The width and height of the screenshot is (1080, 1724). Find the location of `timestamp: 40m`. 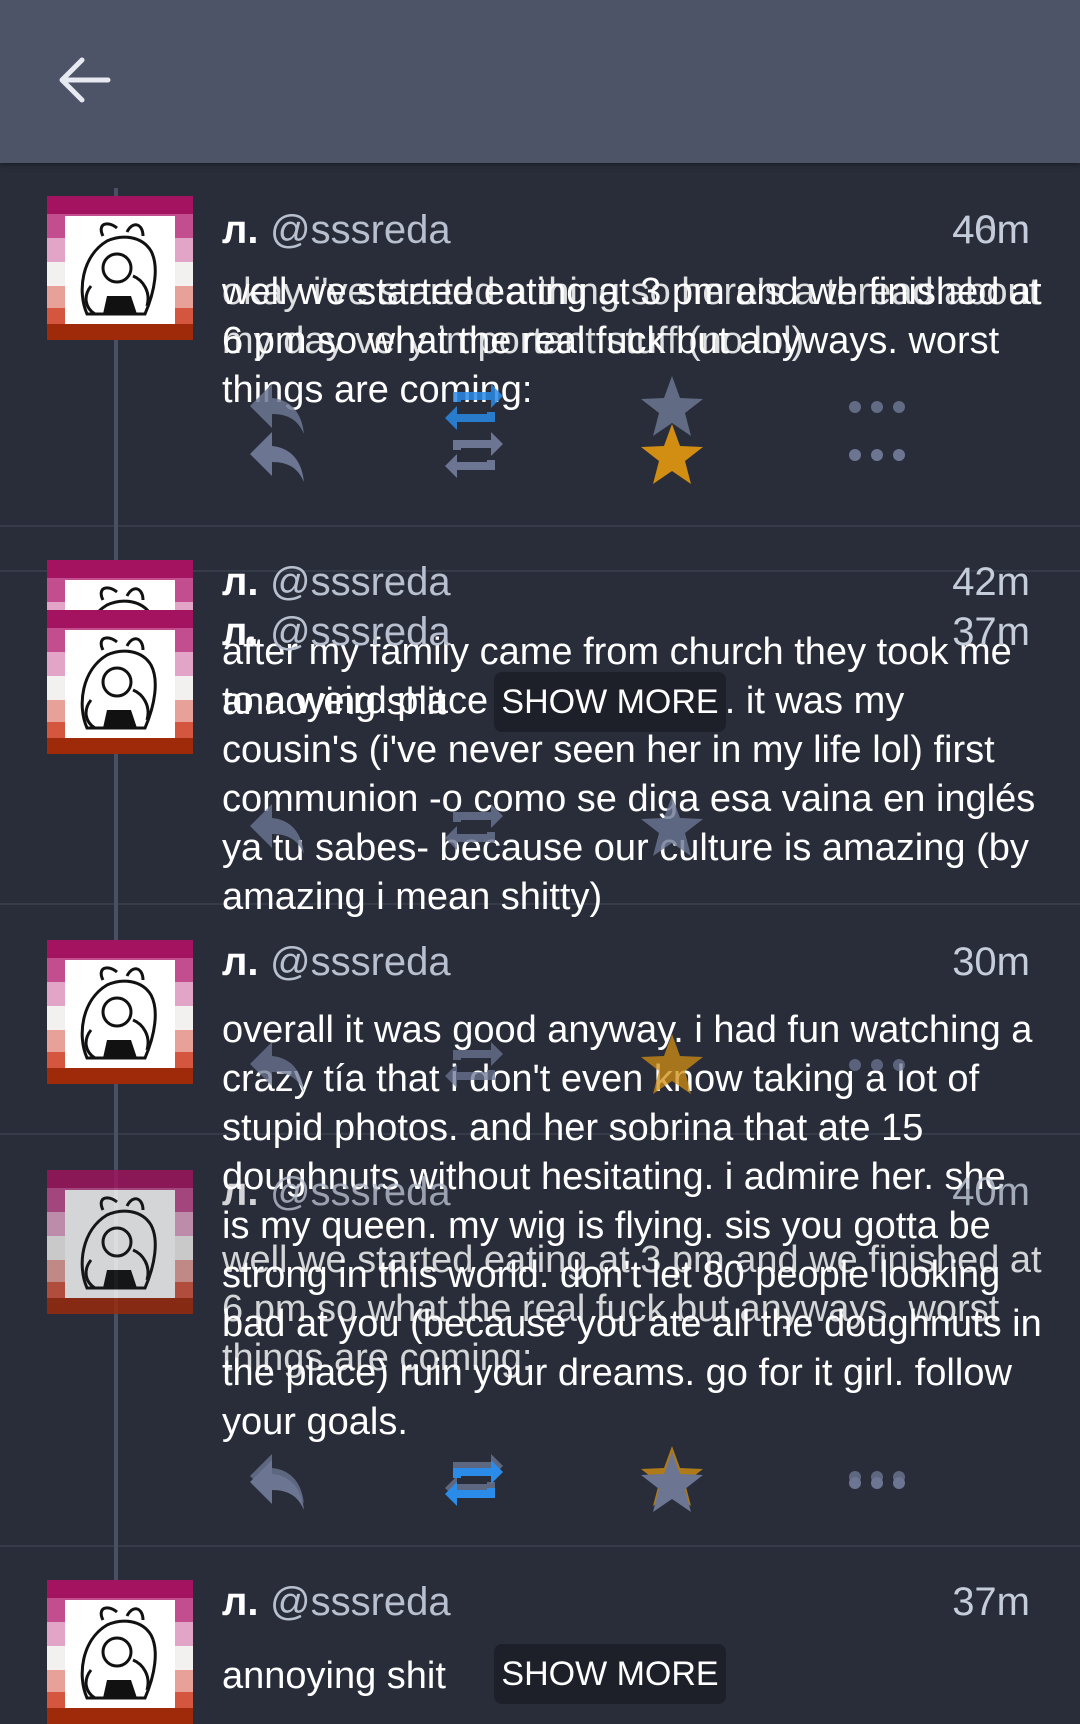

timestamp: 40m is located at coordinates (991, 1192).